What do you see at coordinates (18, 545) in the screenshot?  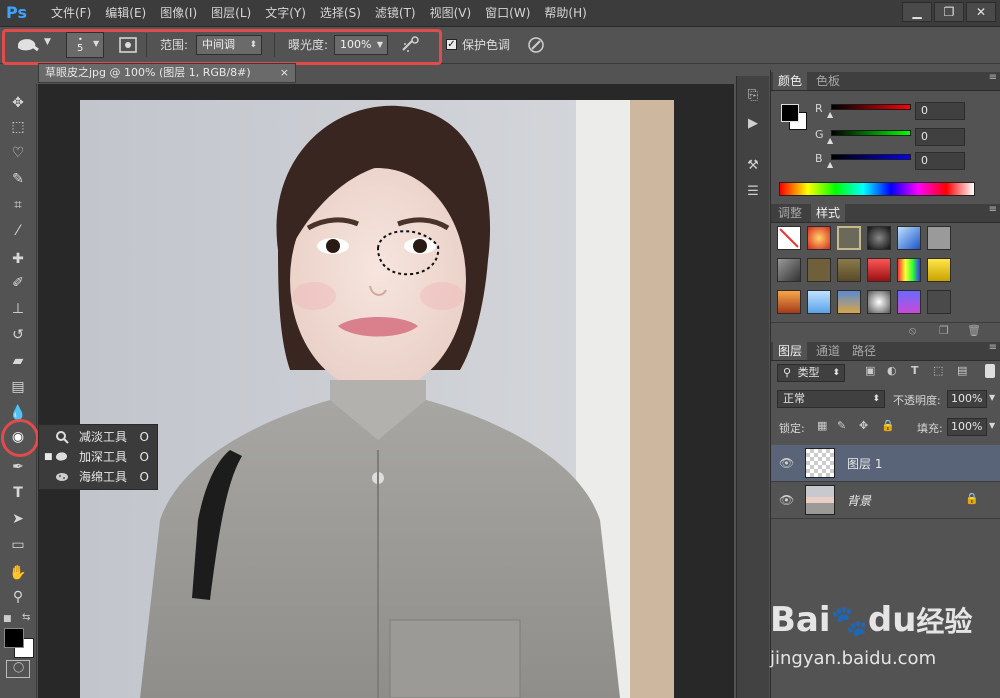 I see `shape-tool-icon: ▭` at bounding box center [18, 545].